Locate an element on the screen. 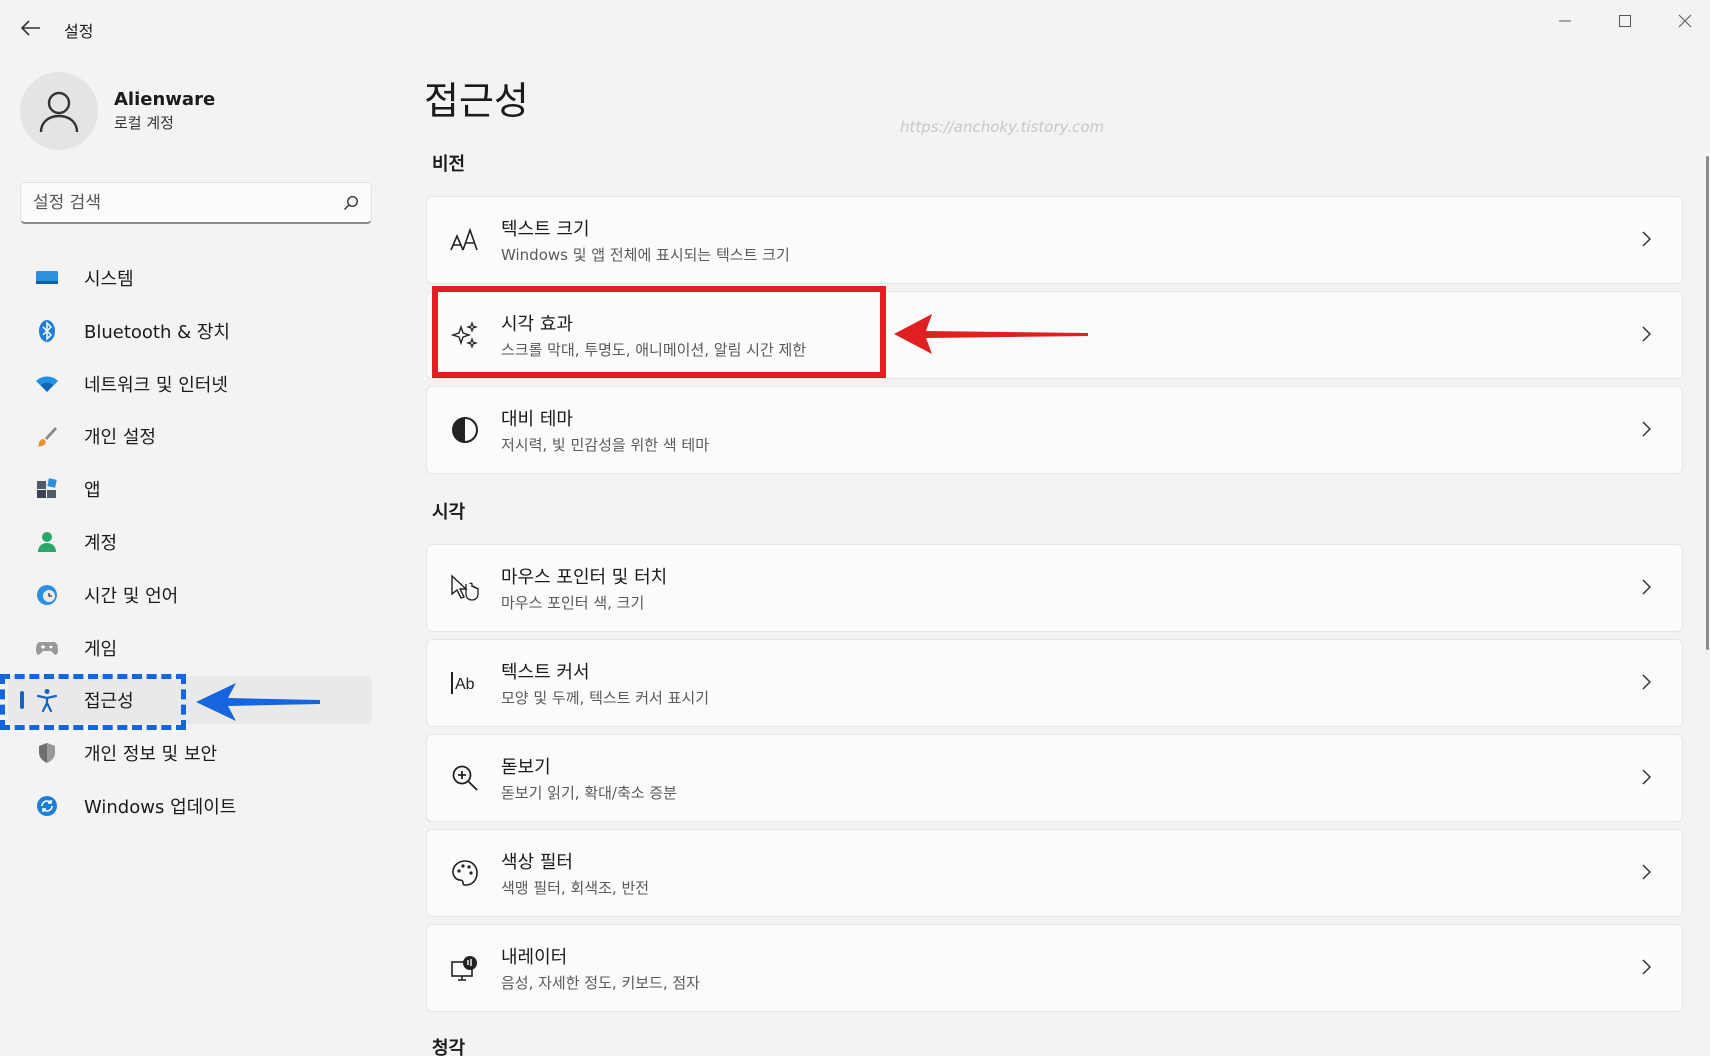  card-title: 색상 필터 is located at coordinates (537, 862).